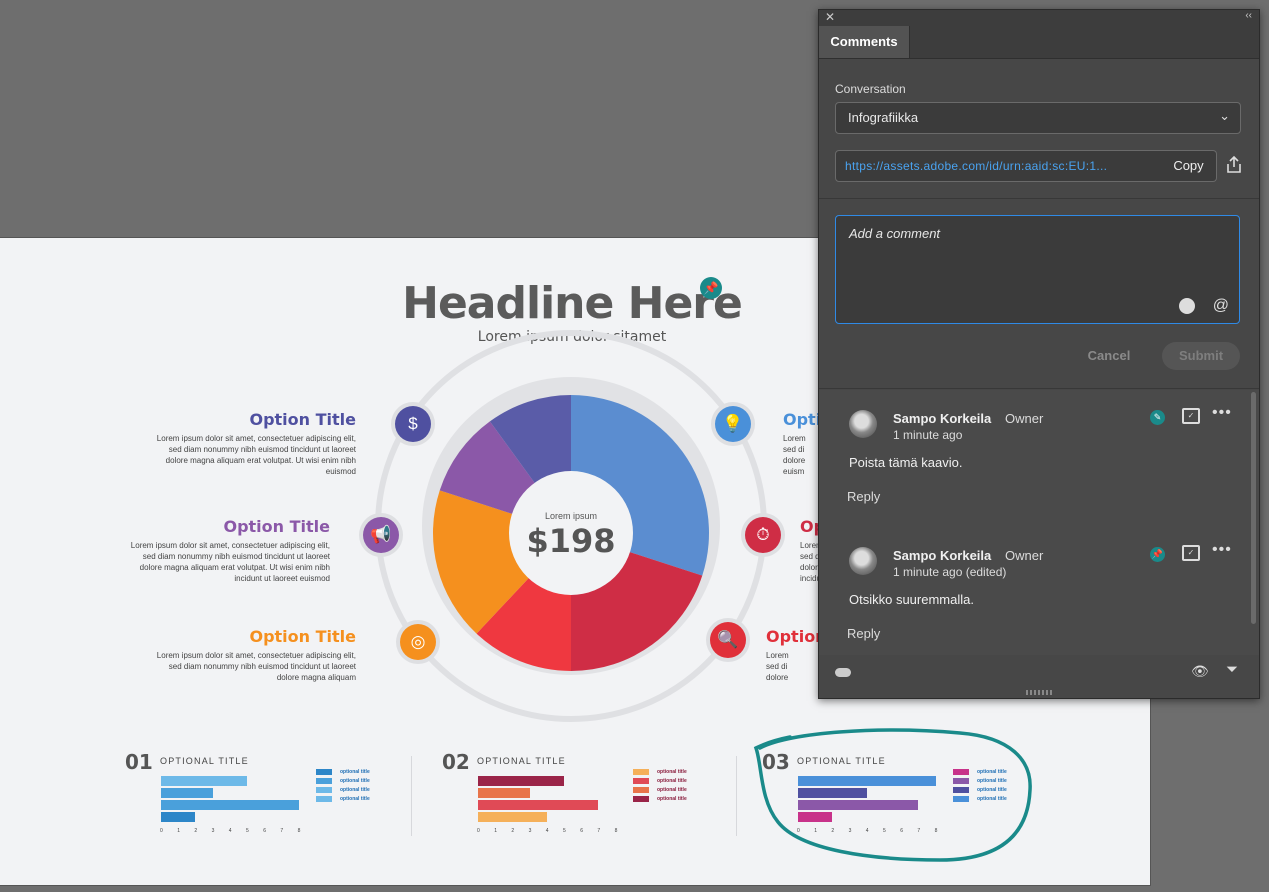 The width and height of the screenshot is (1269, 892). Describe the element at coordinates (803, 455) in the screenshot. I see `option-body-4: Lorem sed di dolore euism` at that location.